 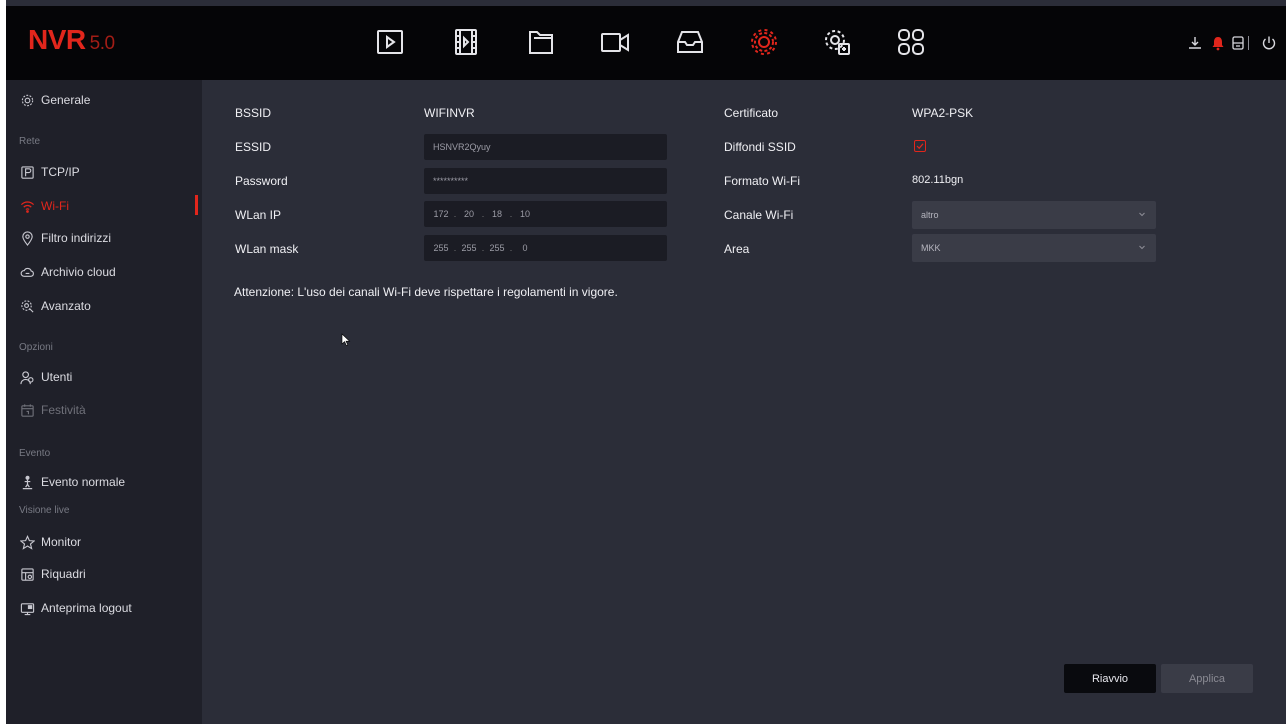 I want to click on sidebar-item-label: Riquadri, so click(x=63, y=574).